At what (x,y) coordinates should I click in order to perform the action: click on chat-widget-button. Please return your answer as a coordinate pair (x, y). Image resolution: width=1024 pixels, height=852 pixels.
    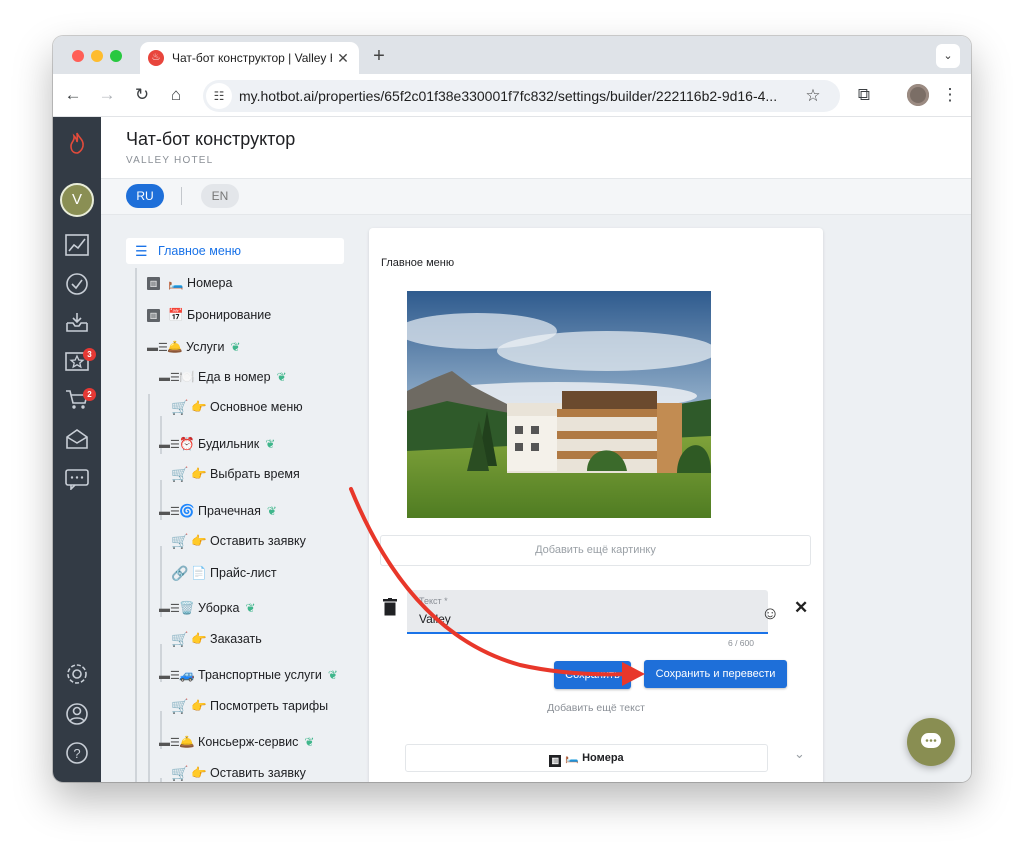
    Looking at the image, I should click on (931, 742).